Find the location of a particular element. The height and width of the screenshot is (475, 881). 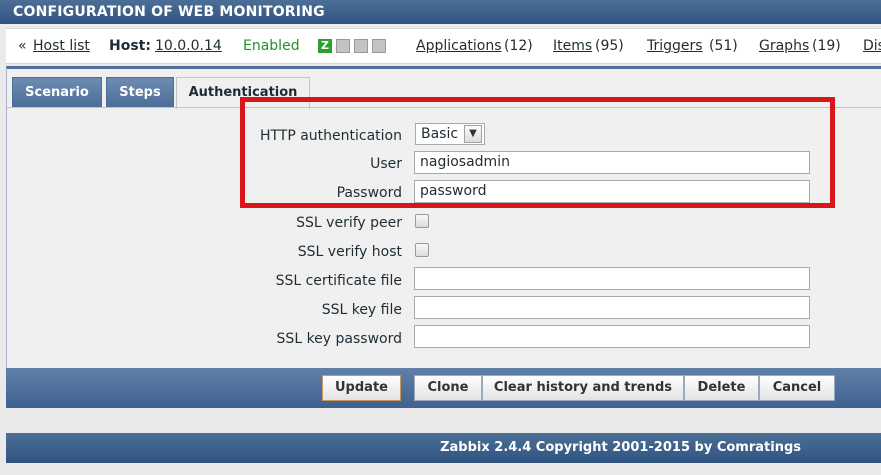

ssl-verify-host-label: SSL verify host is located at coordinates (349, 252).